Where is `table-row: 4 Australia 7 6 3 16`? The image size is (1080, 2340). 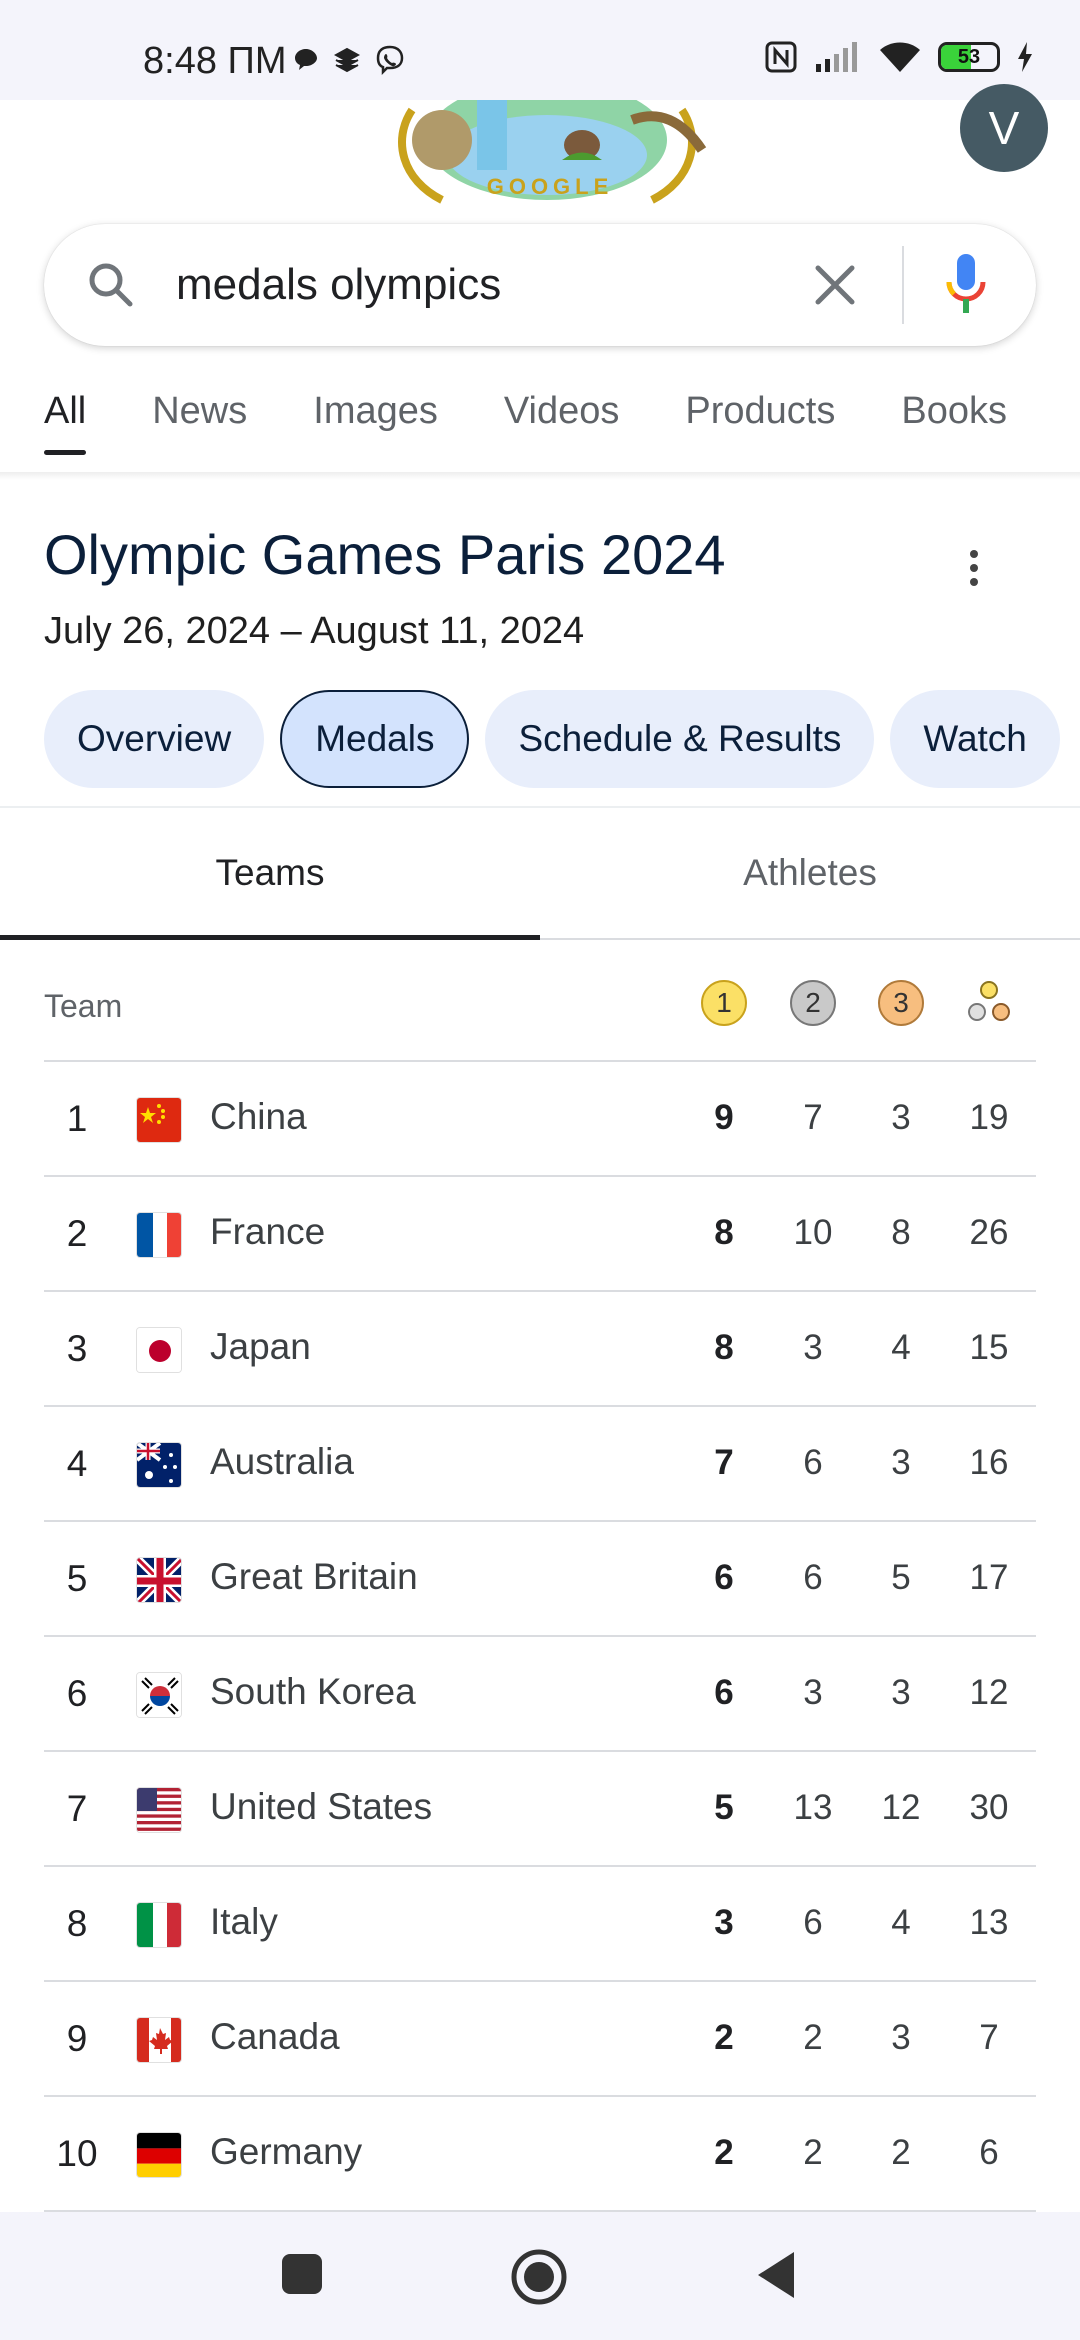 table-row: 4 Australia 7 6 3 16 is located at coordinates (540, 1464).